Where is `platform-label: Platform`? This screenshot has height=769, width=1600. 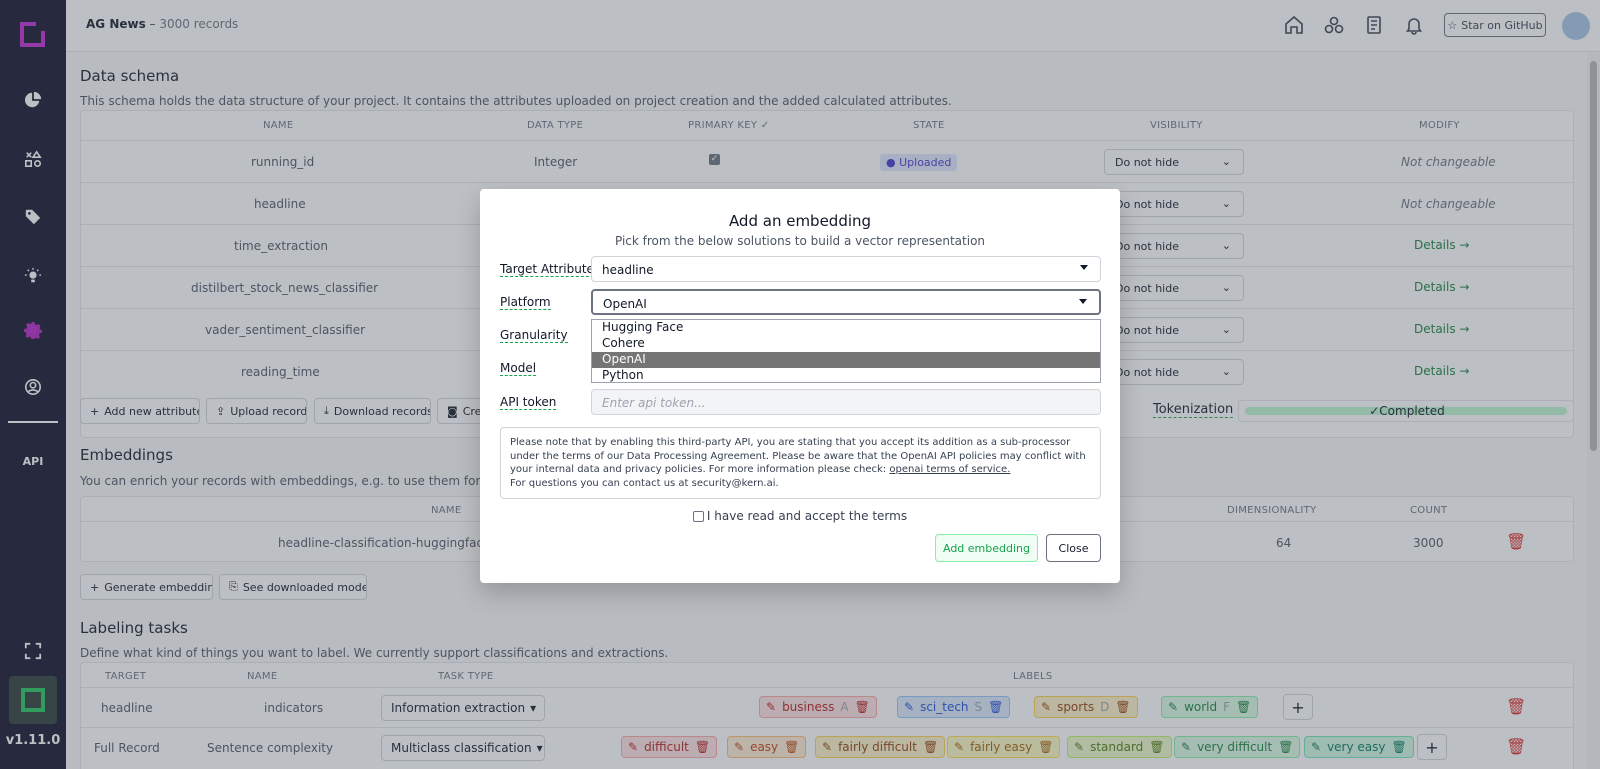 platform-label: Platform is located at coordinates (525, 302).